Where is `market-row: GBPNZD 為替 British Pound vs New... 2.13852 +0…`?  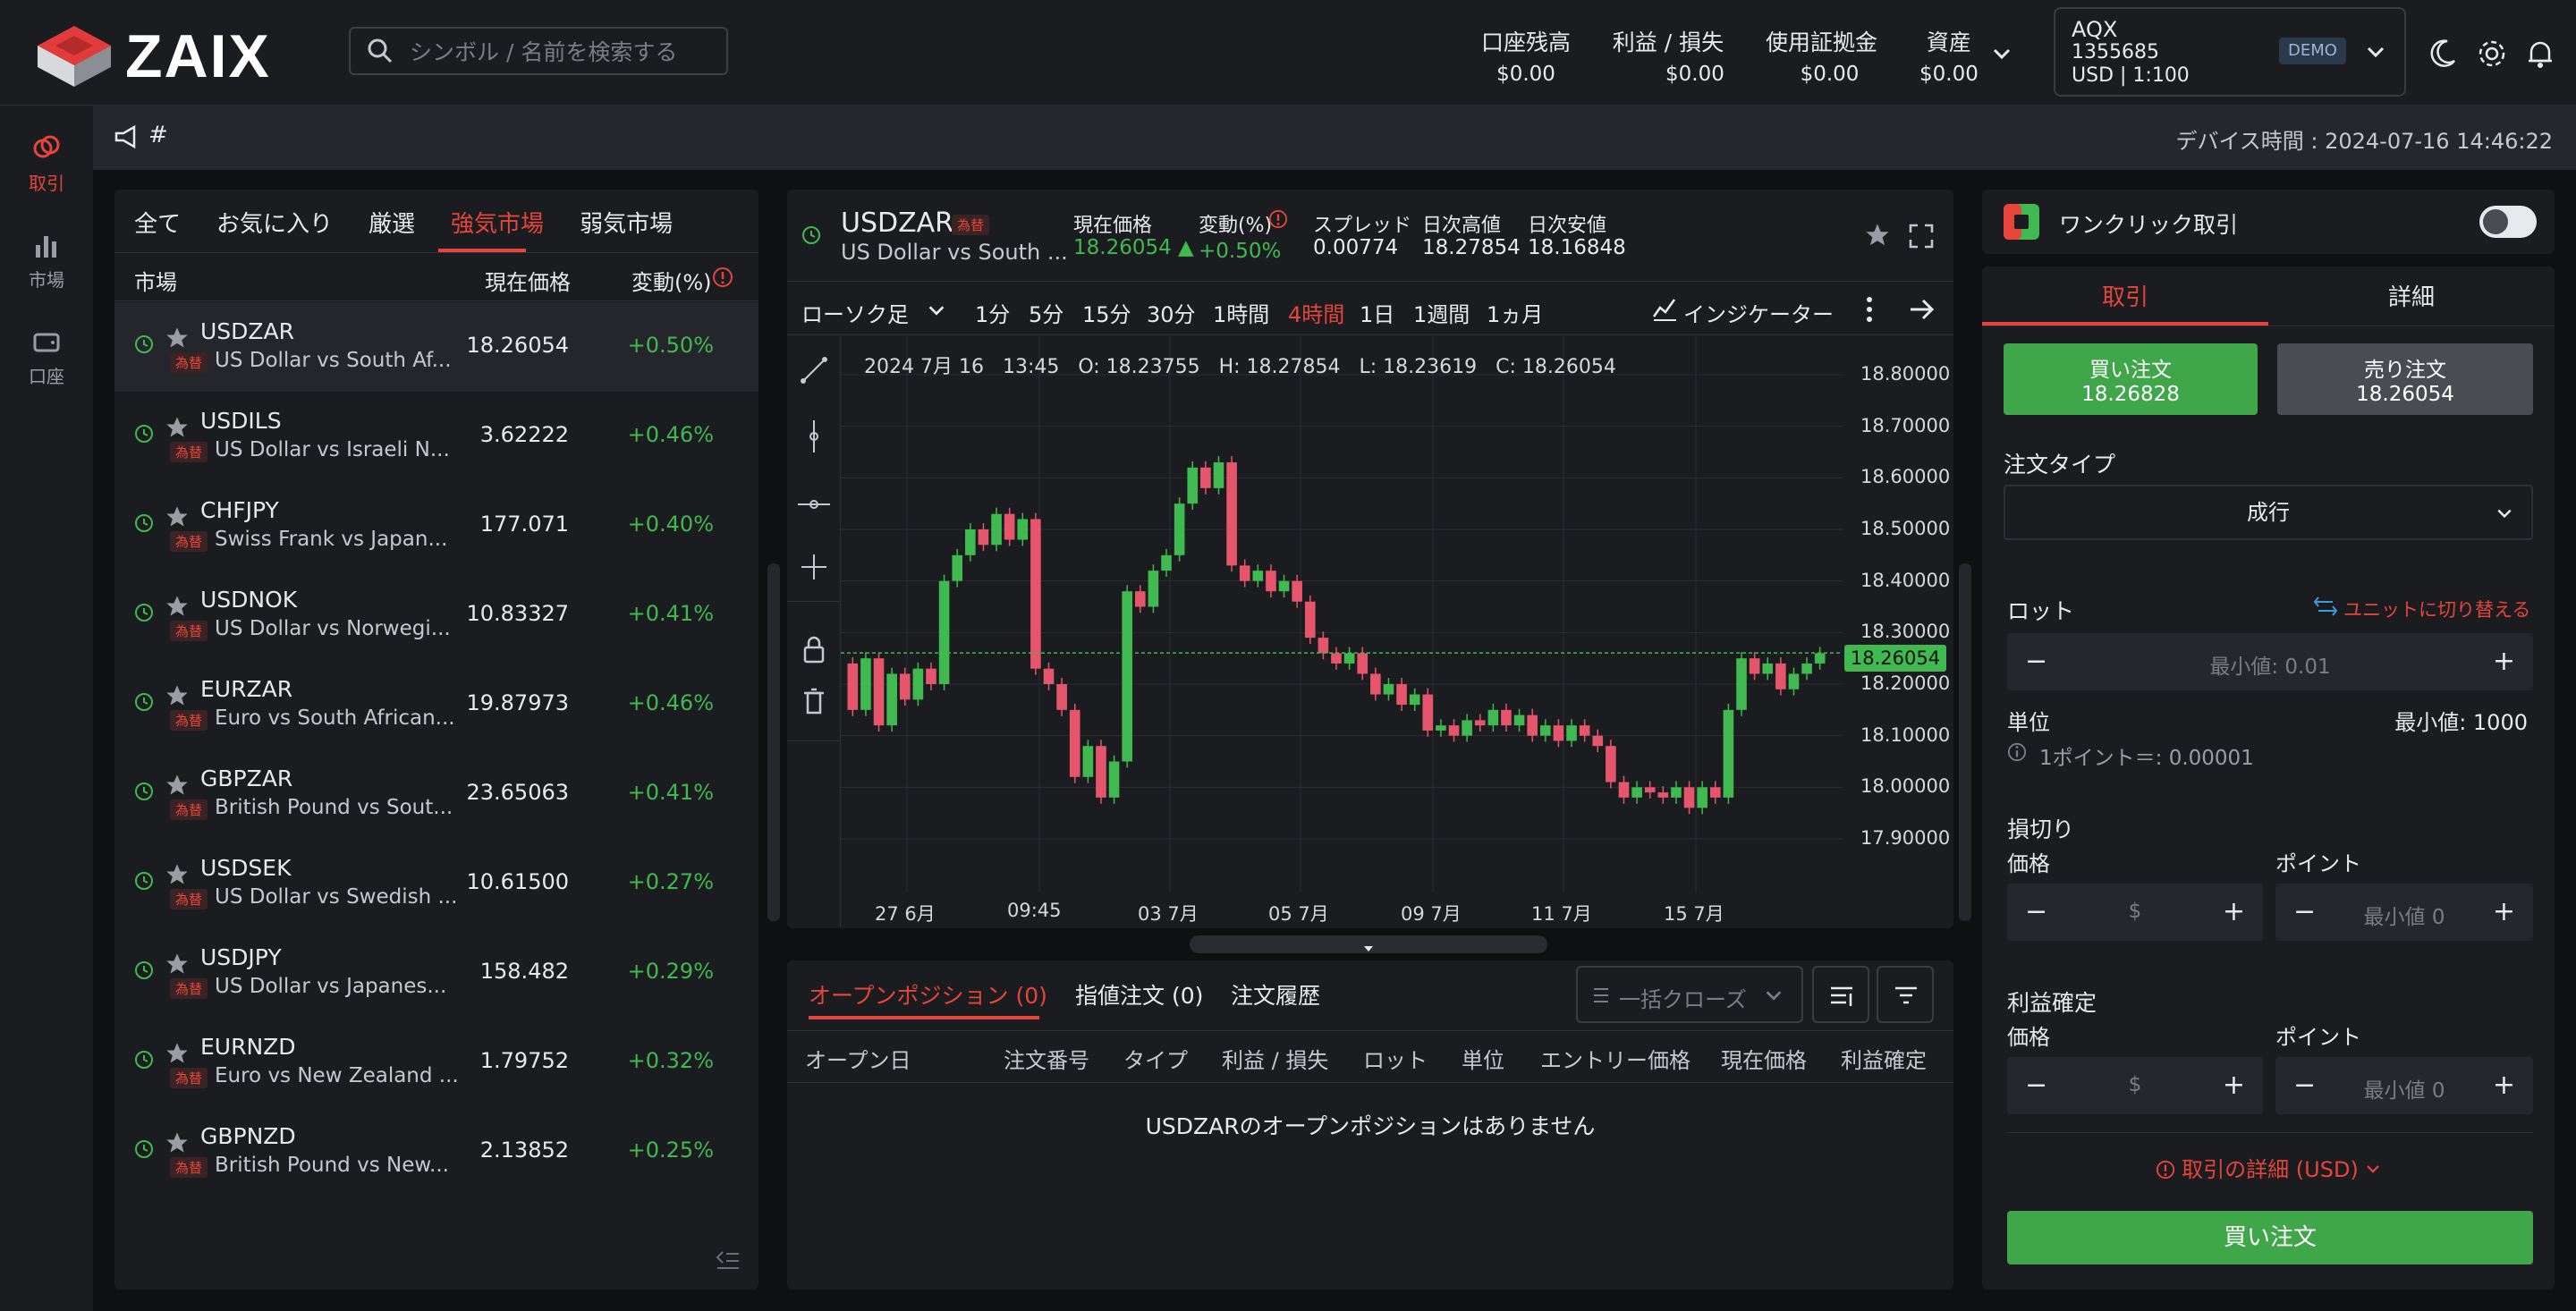 market-row: GBPNZD 為替 British Pound vs New... 2.13852 +0… is located at coordinates (436, 1152).